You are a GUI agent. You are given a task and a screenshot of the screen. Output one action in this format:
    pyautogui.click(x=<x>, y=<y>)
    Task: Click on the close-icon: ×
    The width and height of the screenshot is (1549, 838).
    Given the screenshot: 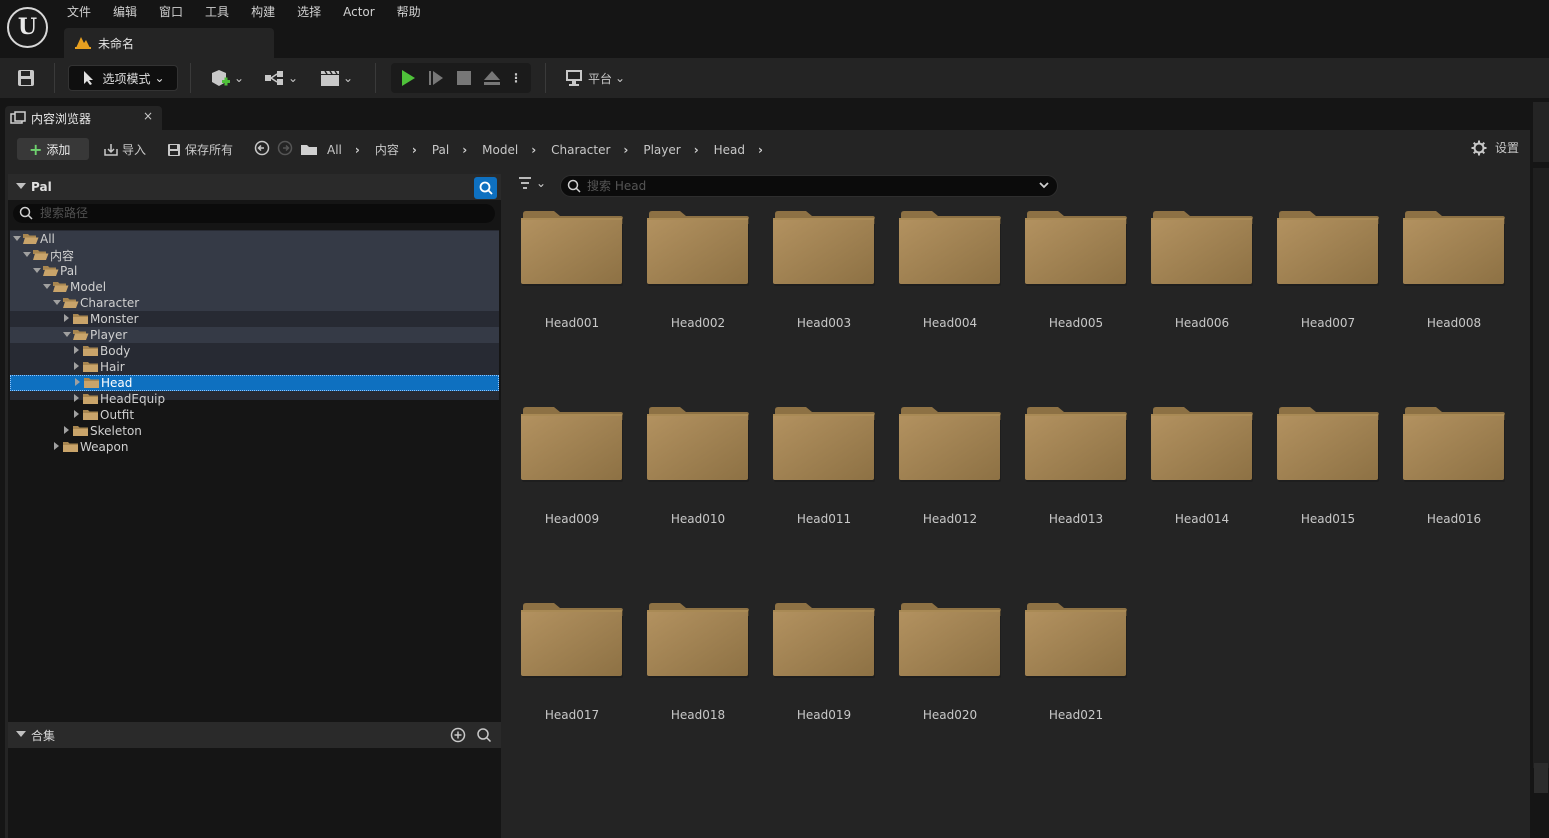 What is the action you would take?
    pyautogui.click(x=148, y=116)
    